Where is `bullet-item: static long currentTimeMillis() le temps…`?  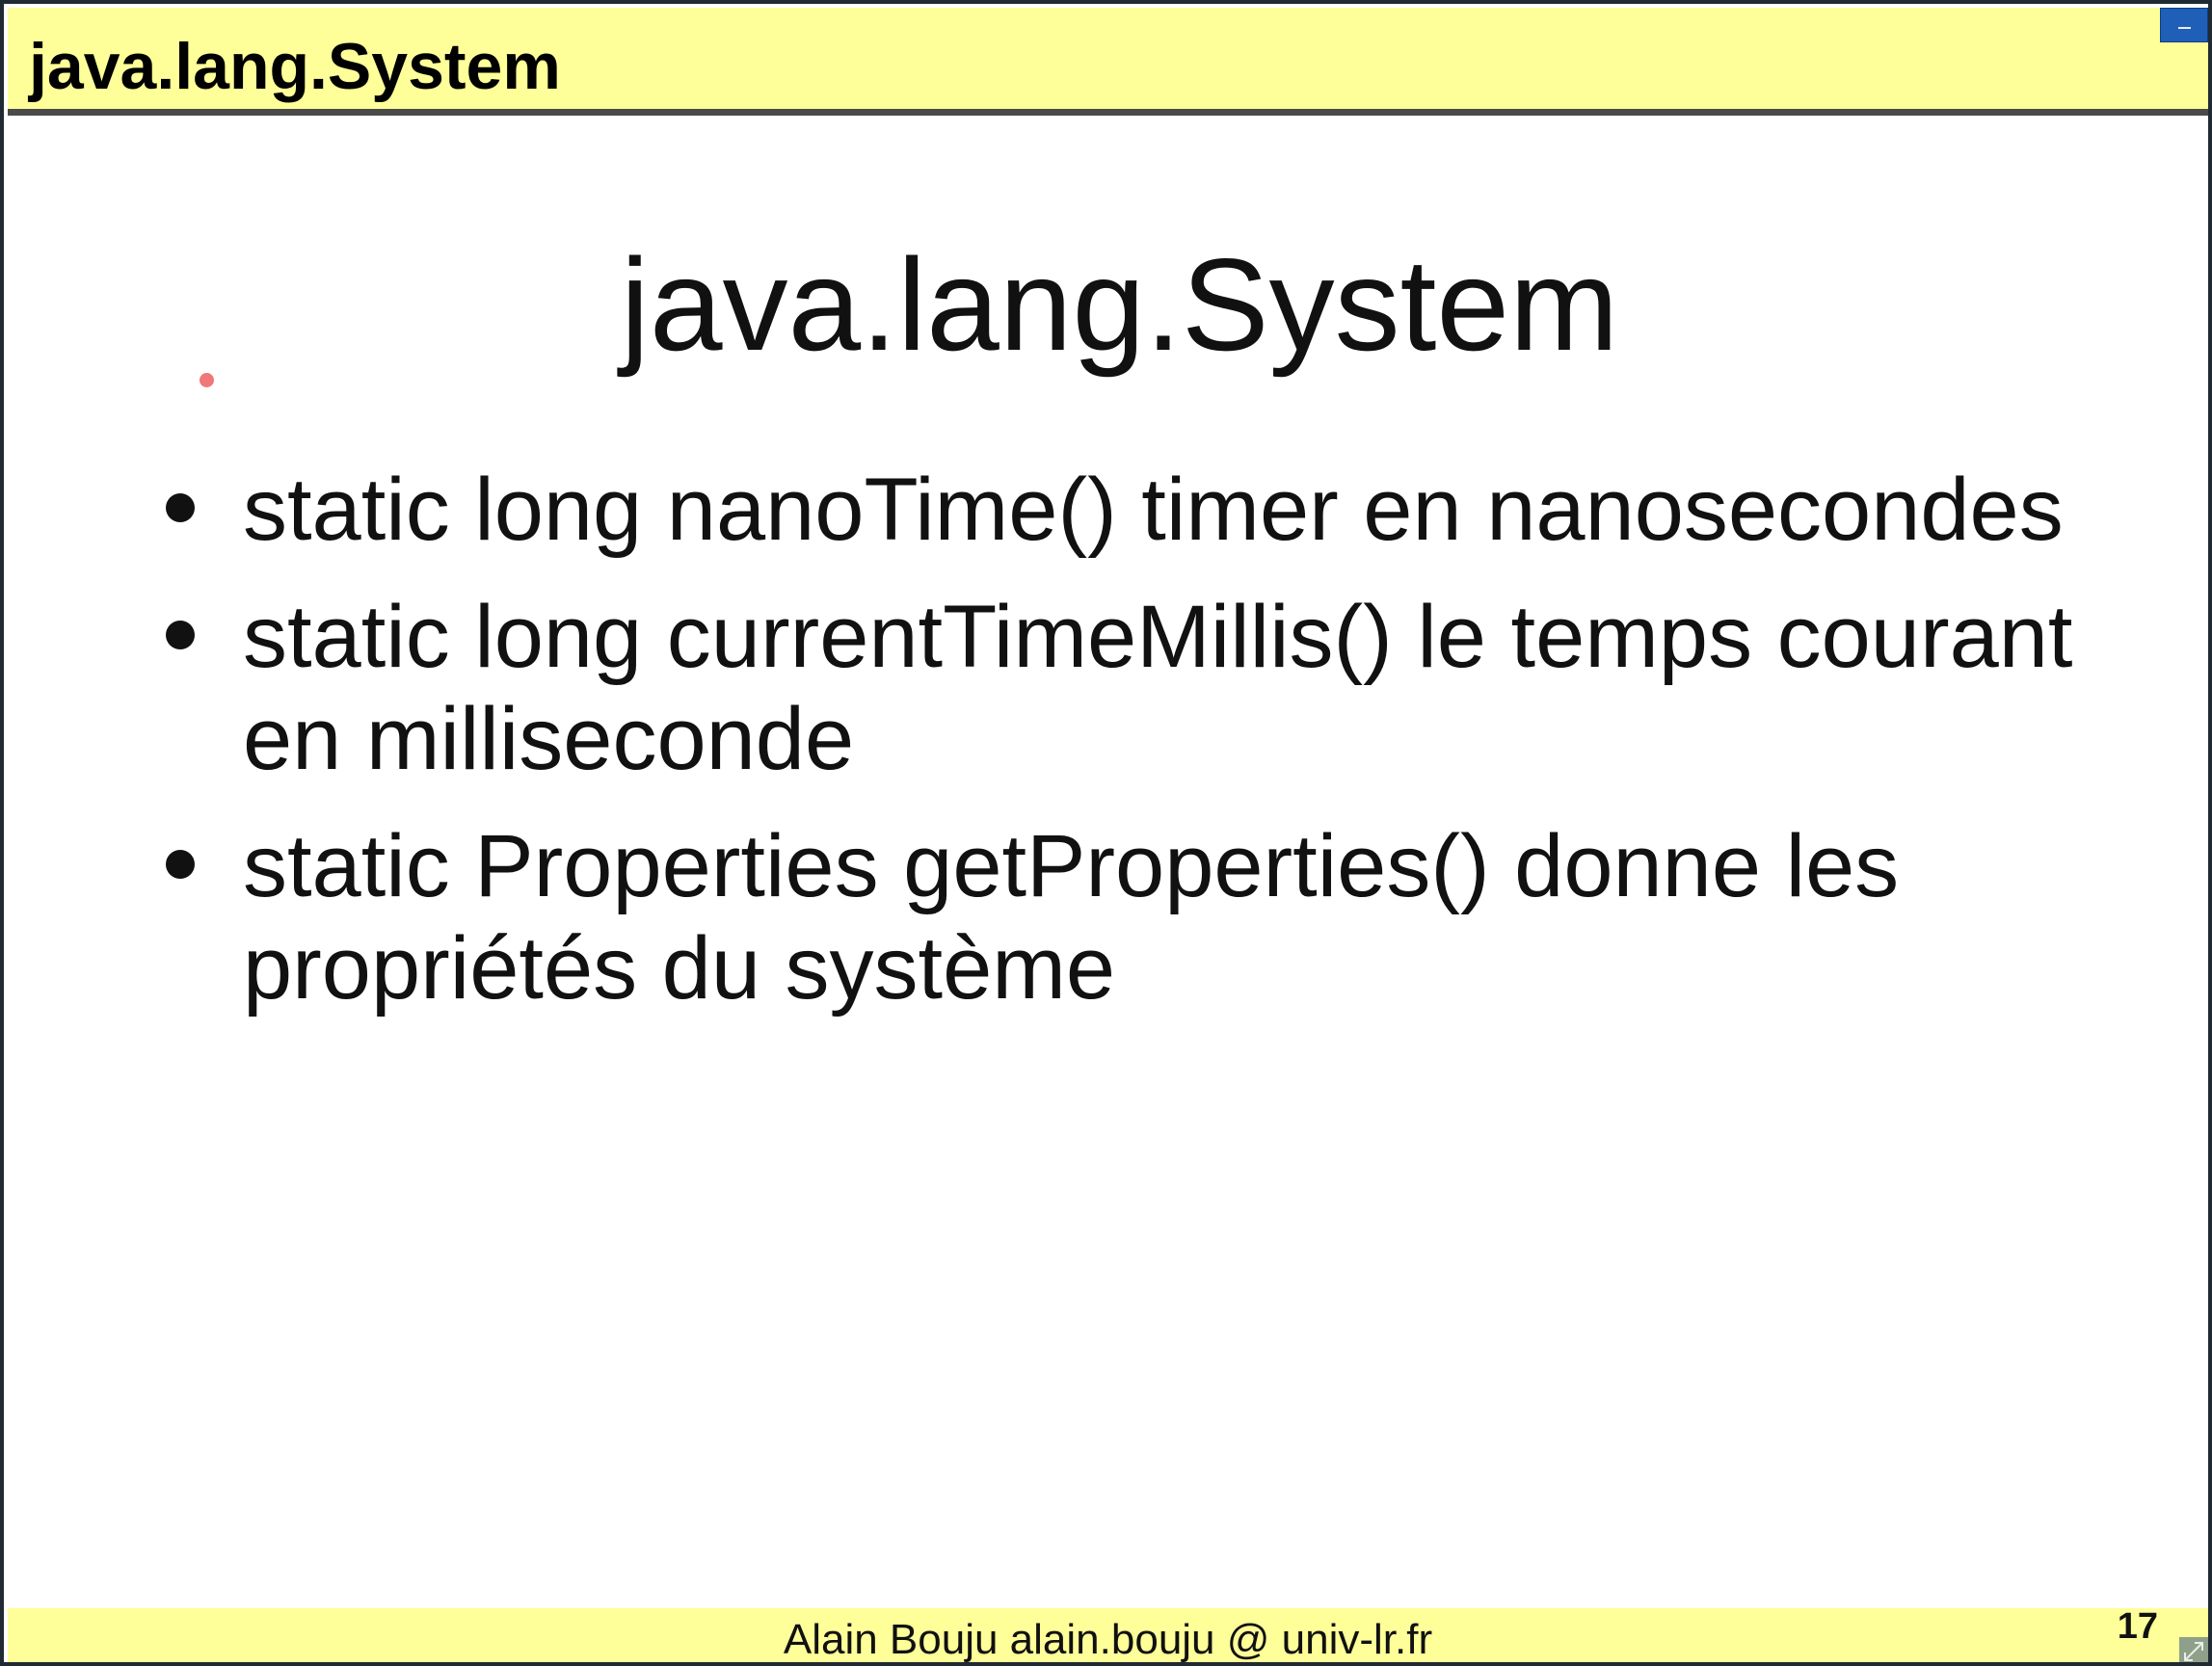
bullet-item: static long currentTimeMillis() le temps… is located at coordinates (1160, 688).